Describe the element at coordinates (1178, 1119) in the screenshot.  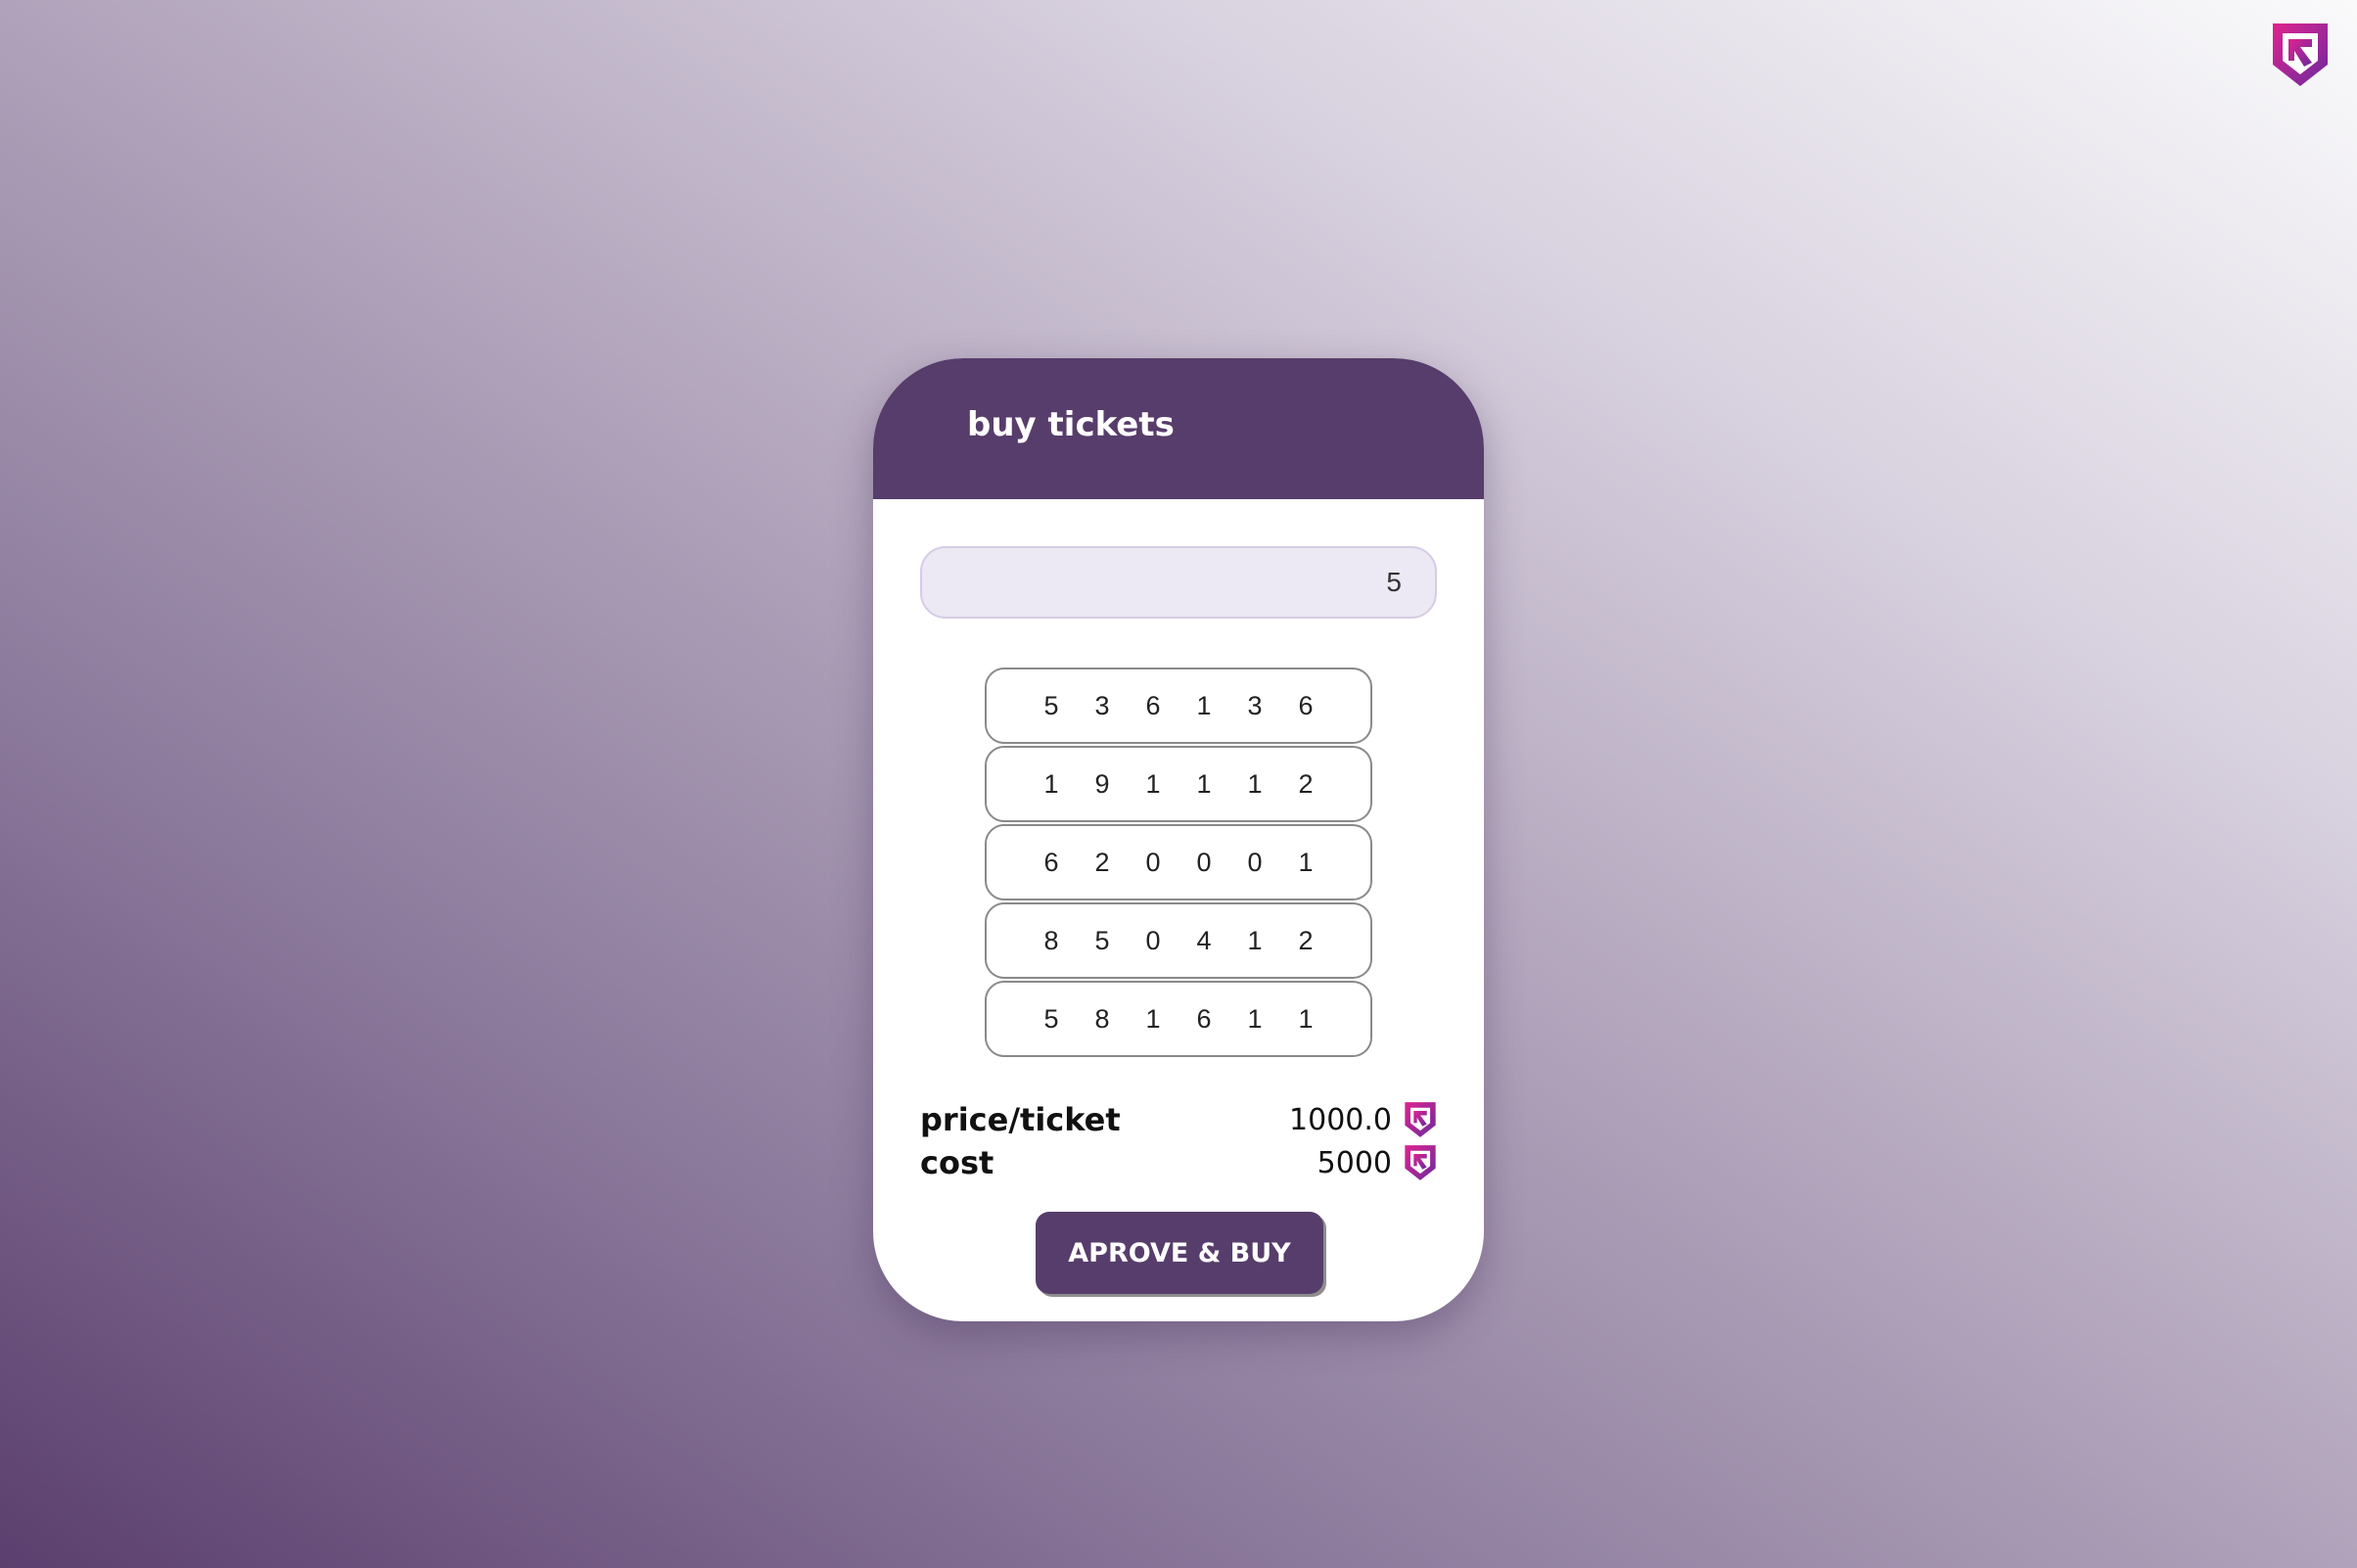
I see `price-row: price/ticket 1000.0` at that location.